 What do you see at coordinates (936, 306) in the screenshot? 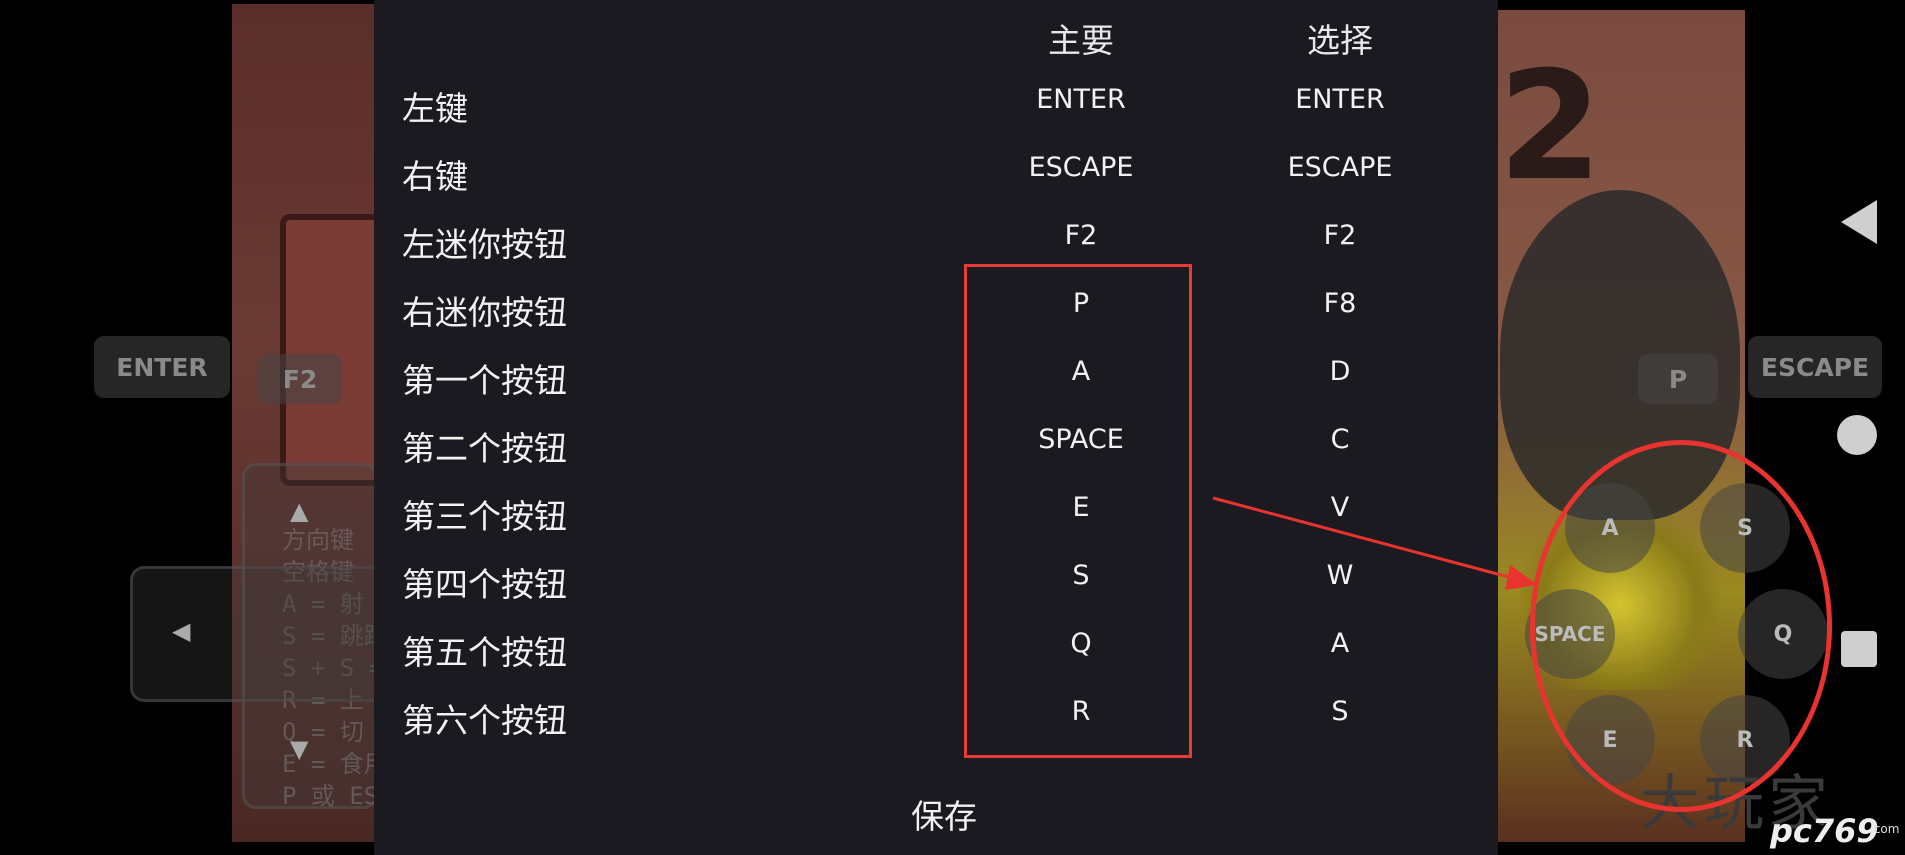
I see `mapping-row: 右迷你按钮 P F8` at bounding box center [936, 306].